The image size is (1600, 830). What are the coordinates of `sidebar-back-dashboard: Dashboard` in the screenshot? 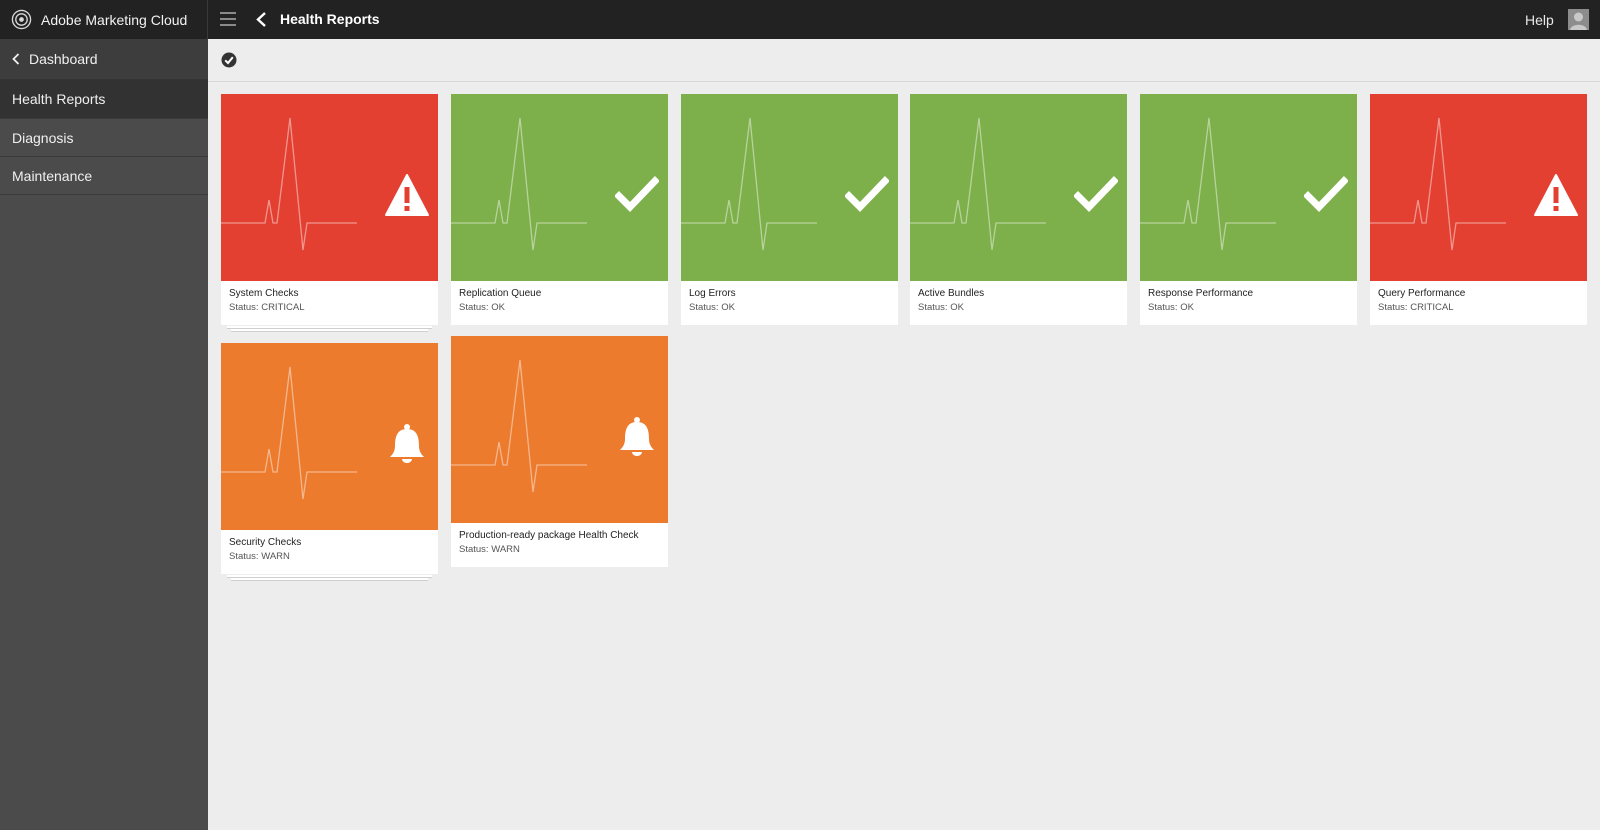 It's located at (104, 59).